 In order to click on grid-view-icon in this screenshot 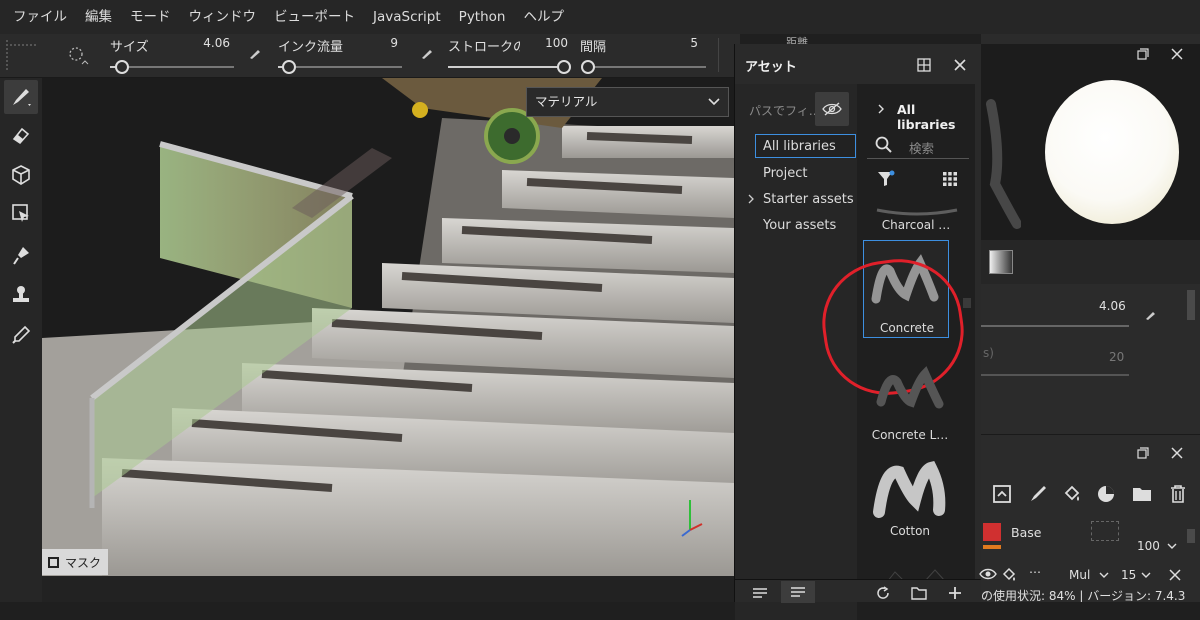, I will do `click(950, 179)`.